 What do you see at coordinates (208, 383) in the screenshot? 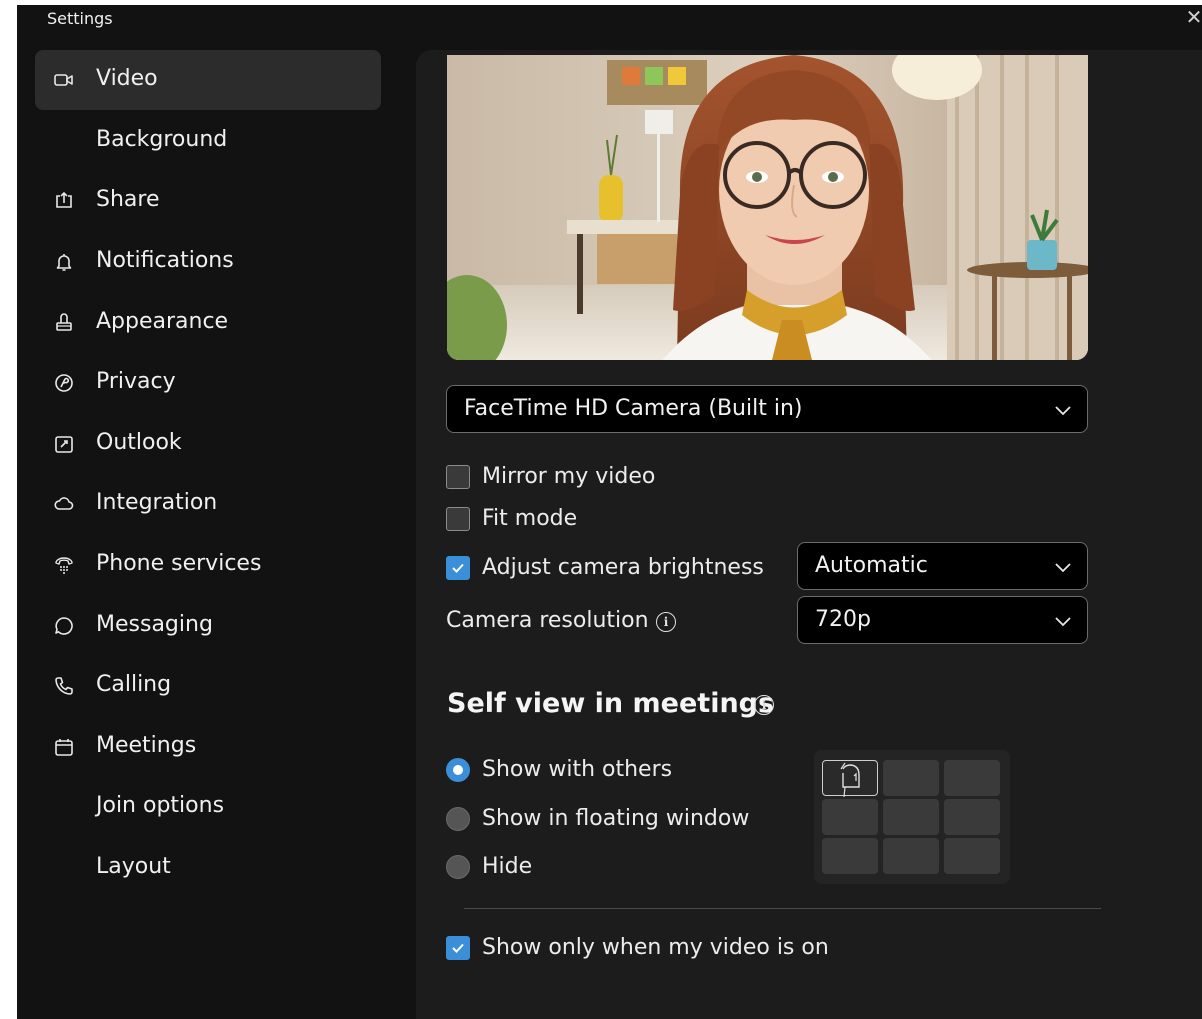
I see `sidebar-item-privacy: Privacy` at bounding box center [208, 383].